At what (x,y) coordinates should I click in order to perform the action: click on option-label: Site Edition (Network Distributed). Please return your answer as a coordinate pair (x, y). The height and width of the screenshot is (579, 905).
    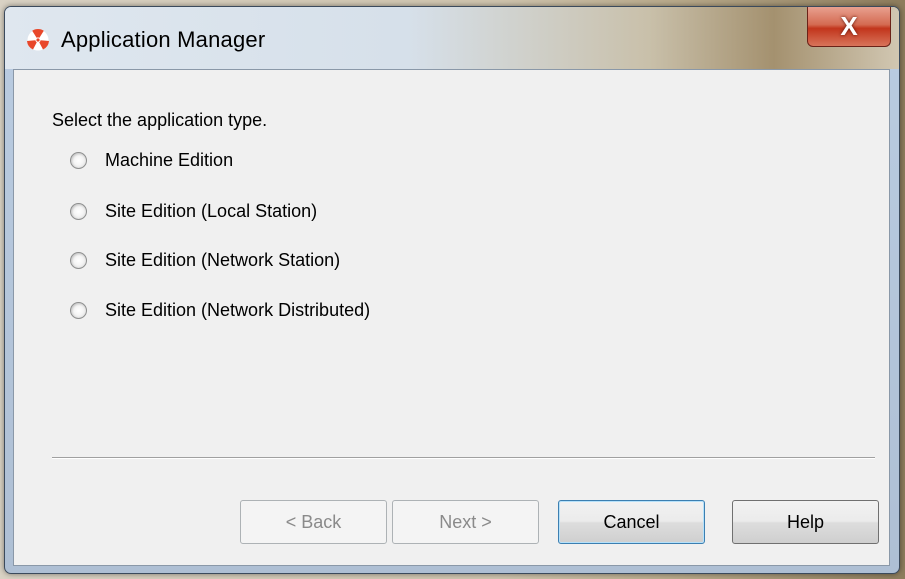
    Looking at the image, I should click on (238, 309).